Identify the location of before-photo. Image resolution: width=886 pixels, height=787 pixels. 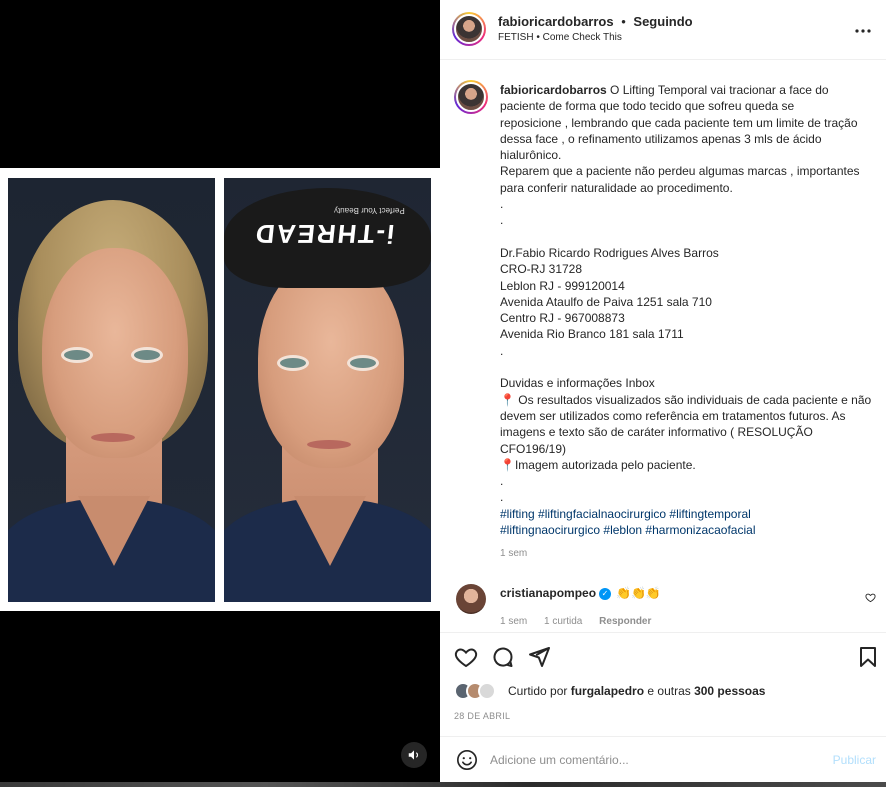
(111, 390).